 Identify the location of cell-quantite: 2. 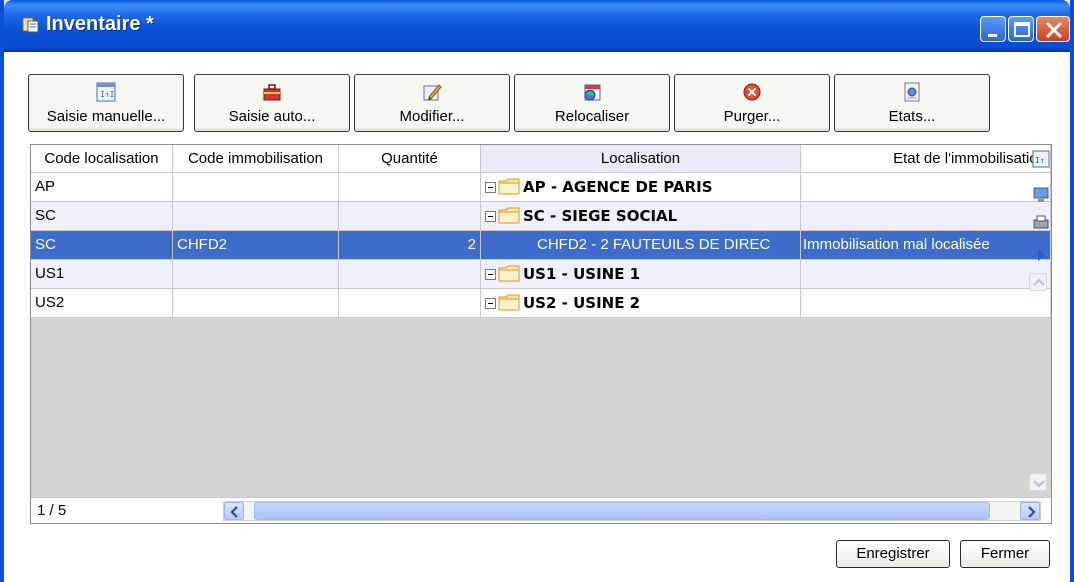
(410, 245).